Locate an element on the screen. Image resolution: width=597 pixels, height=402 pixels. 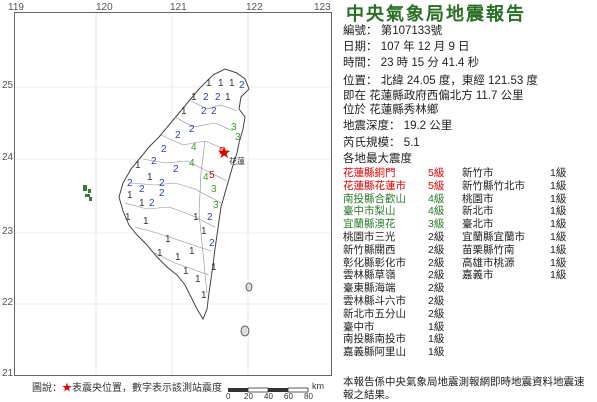
scale-tick: 60 is located at coordinates (288, 396).